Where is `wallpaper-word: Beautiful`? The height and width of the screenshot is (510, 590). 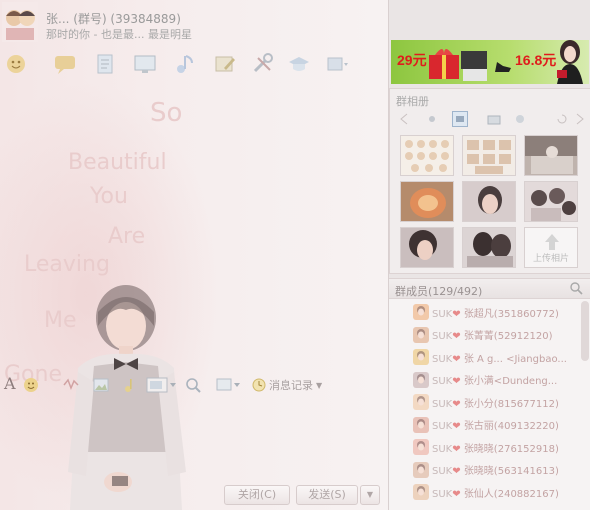
wallpaper-word: Beautiful is located at coordinates (117, 162).